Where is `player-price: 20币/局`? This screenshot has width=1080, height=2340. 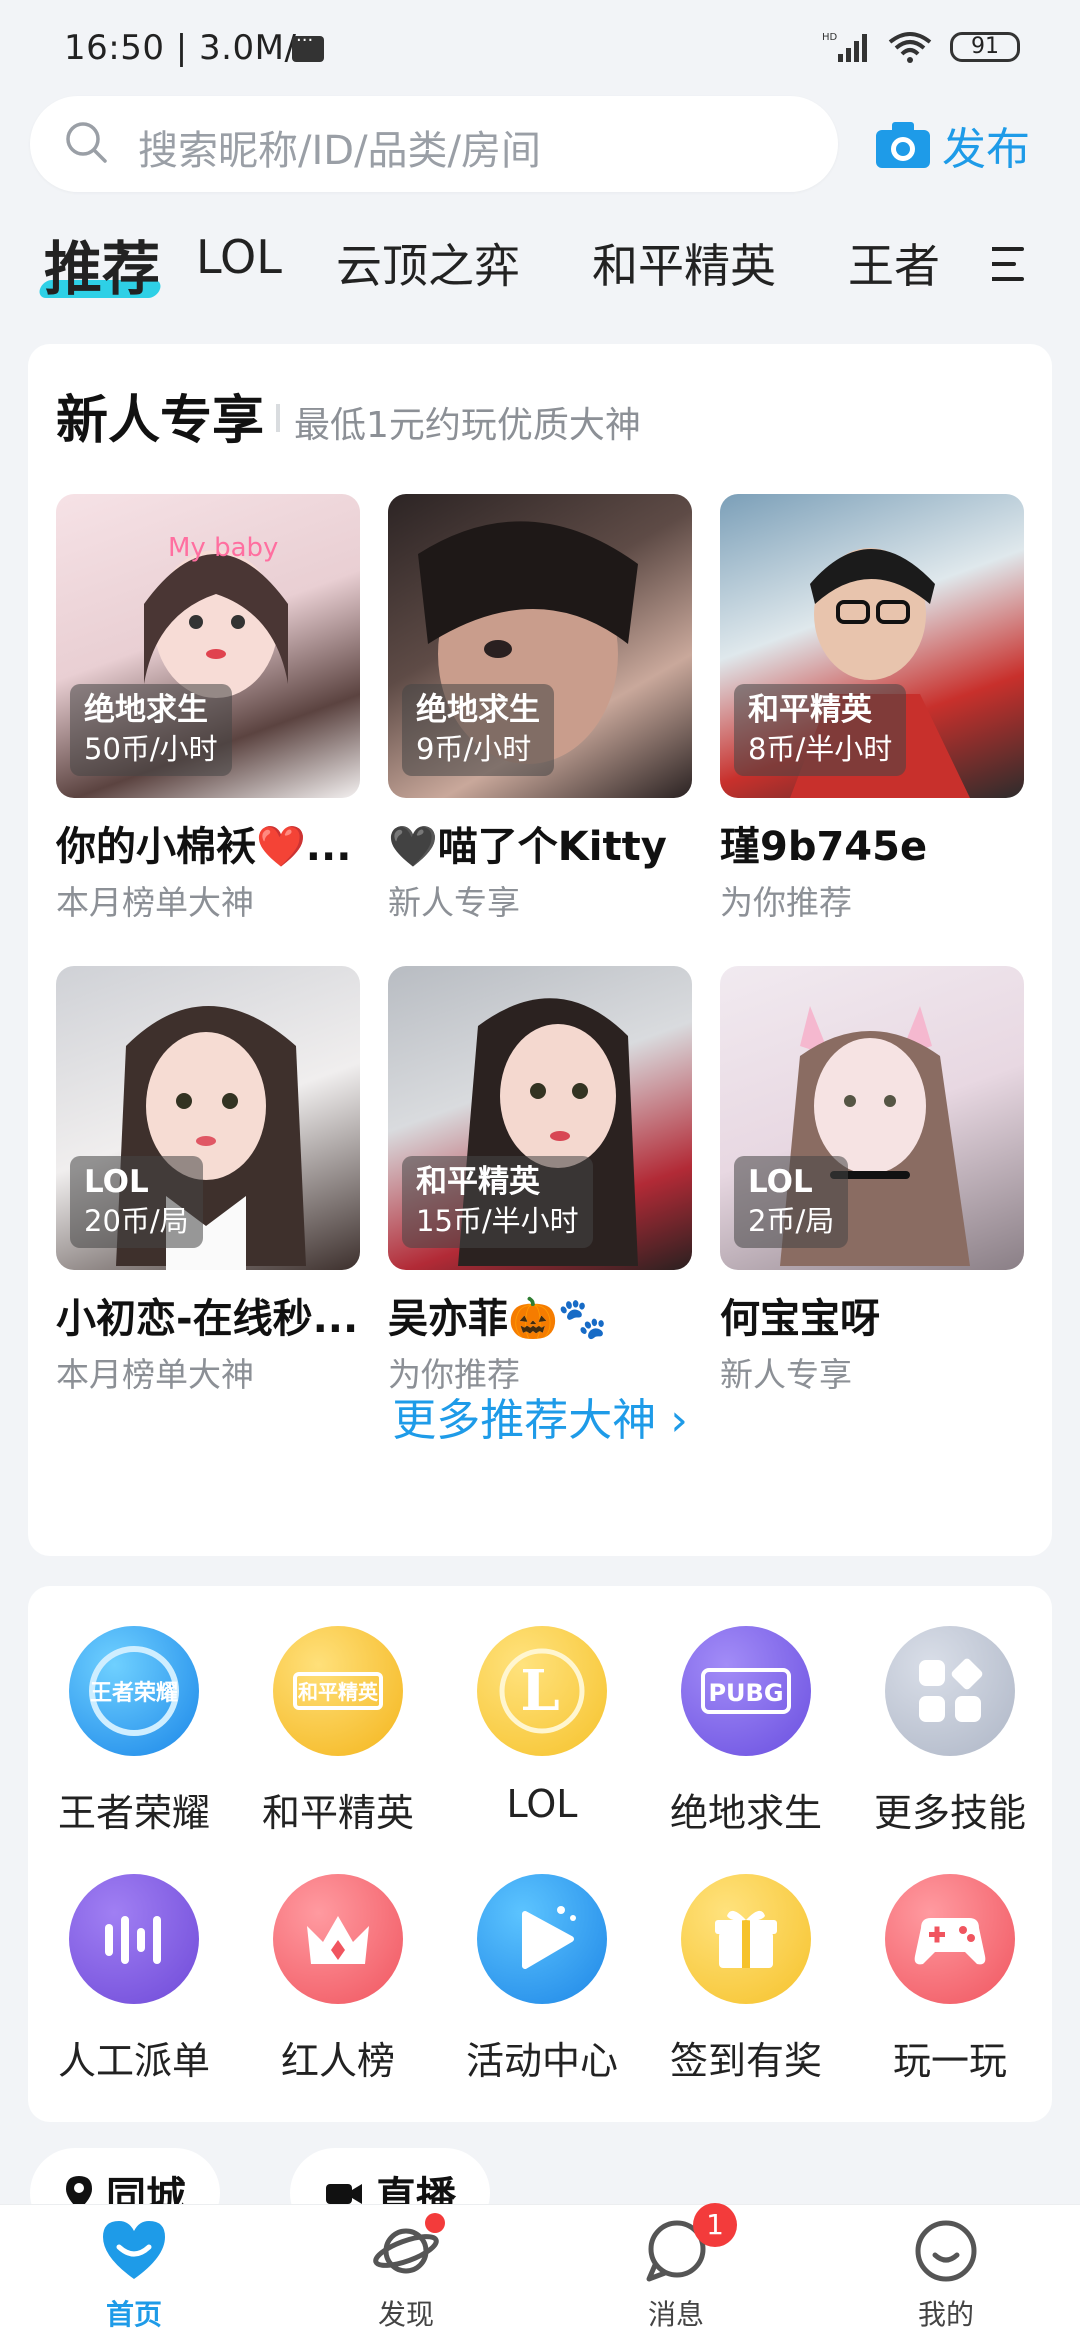
player-price: 20币/局 is located at coordinates (136, 1221).